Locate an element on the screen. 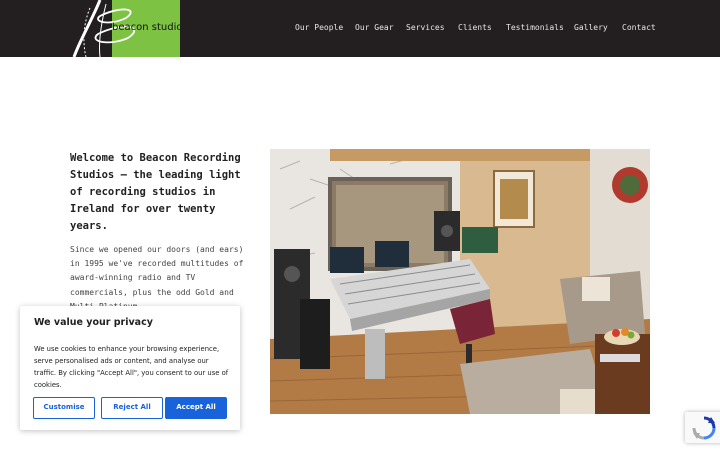 The width and height of the screenshot is (720, 450). nav-testimonials: Testimonials is located at coordinates (535, 27).